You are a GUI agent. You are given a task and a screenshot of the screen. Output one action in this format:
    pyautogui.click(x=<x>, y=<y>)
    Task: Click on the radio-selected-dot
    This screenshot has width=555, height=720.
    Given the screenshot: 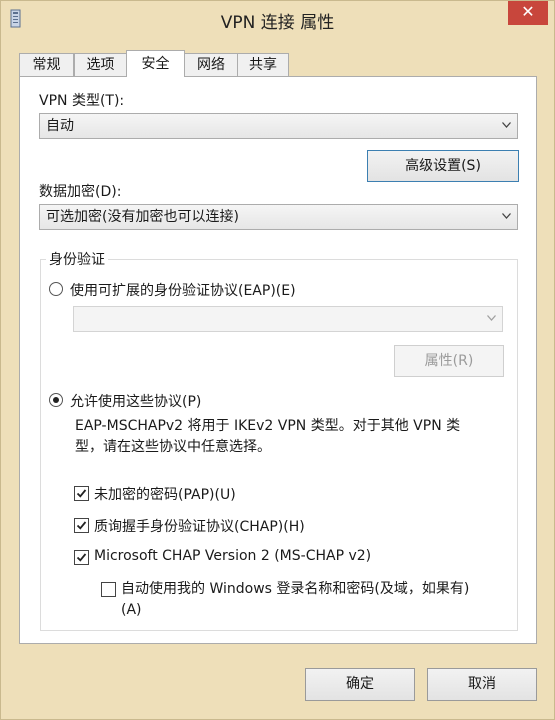 What is the action you would take?
    pyautogui.click(x=56, y=400)
    